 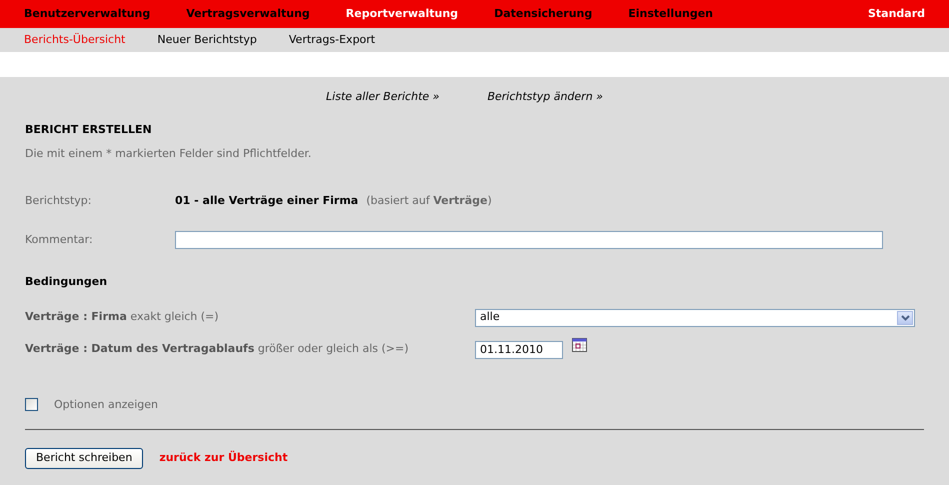 What do you see at coordinates (89, 130) in the screenshot?
I see `section-heading: BERICHT ERSTELLEN` at bounding box center [89, 130].